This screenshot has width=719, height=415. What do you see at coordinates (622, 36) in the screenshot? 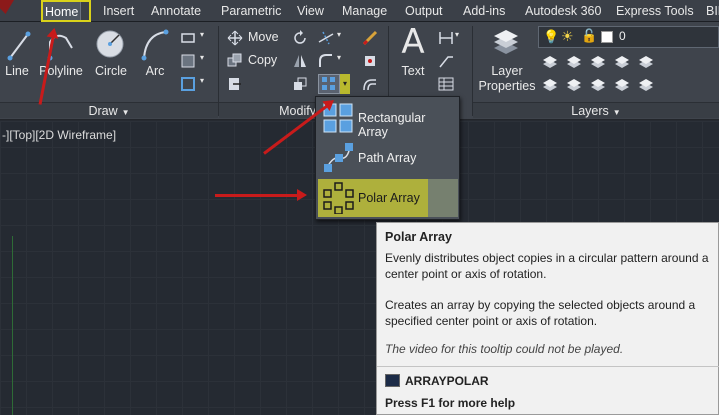
I see `layer-name: 0` at bounding box center [622, 36].